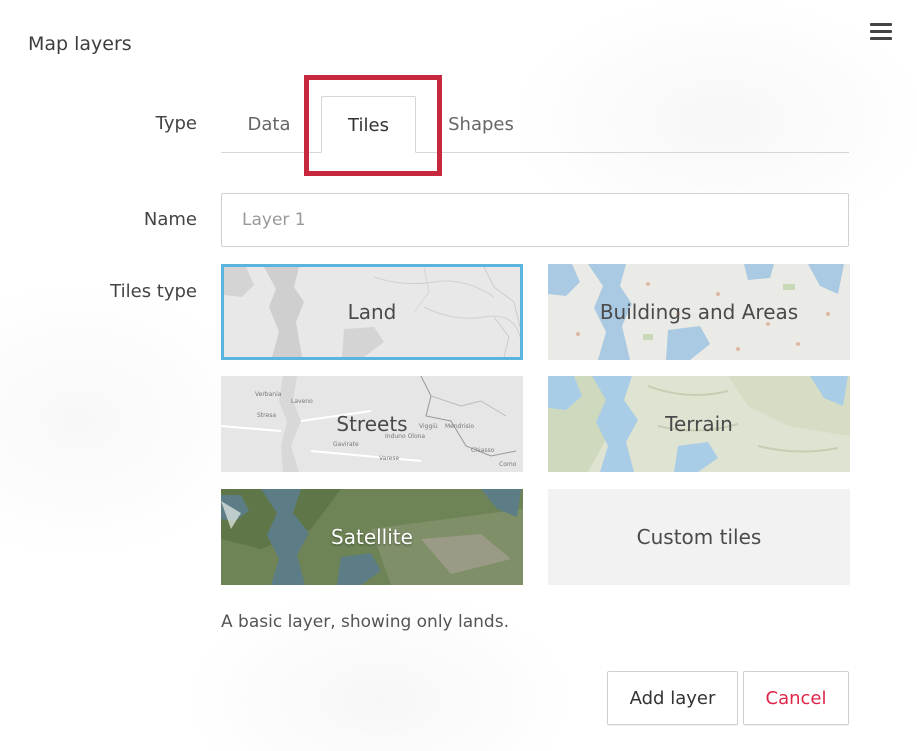 The height and width of the screenshot is (751, 917). Describe the element at coordinates (365, 622) in the screenshot. I see `tile-description: A basic layer, showing only lands.` at that location.